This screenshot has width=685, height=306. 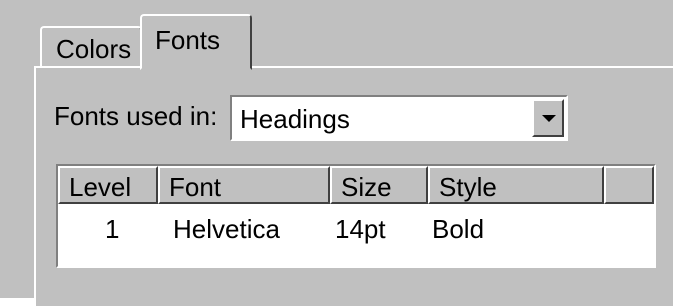 I want to click on list-header: Level Font Size Style, so click(x=356, y=185).